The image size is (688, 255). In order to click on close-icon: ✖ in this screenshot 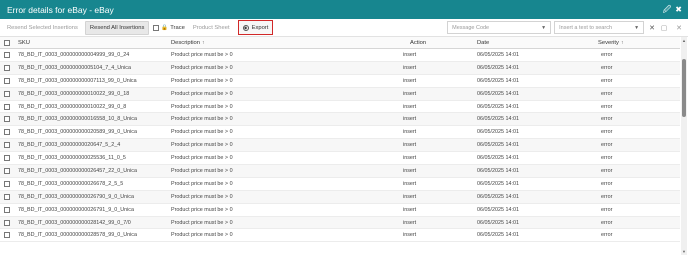, I will do `click(678, 9)`.